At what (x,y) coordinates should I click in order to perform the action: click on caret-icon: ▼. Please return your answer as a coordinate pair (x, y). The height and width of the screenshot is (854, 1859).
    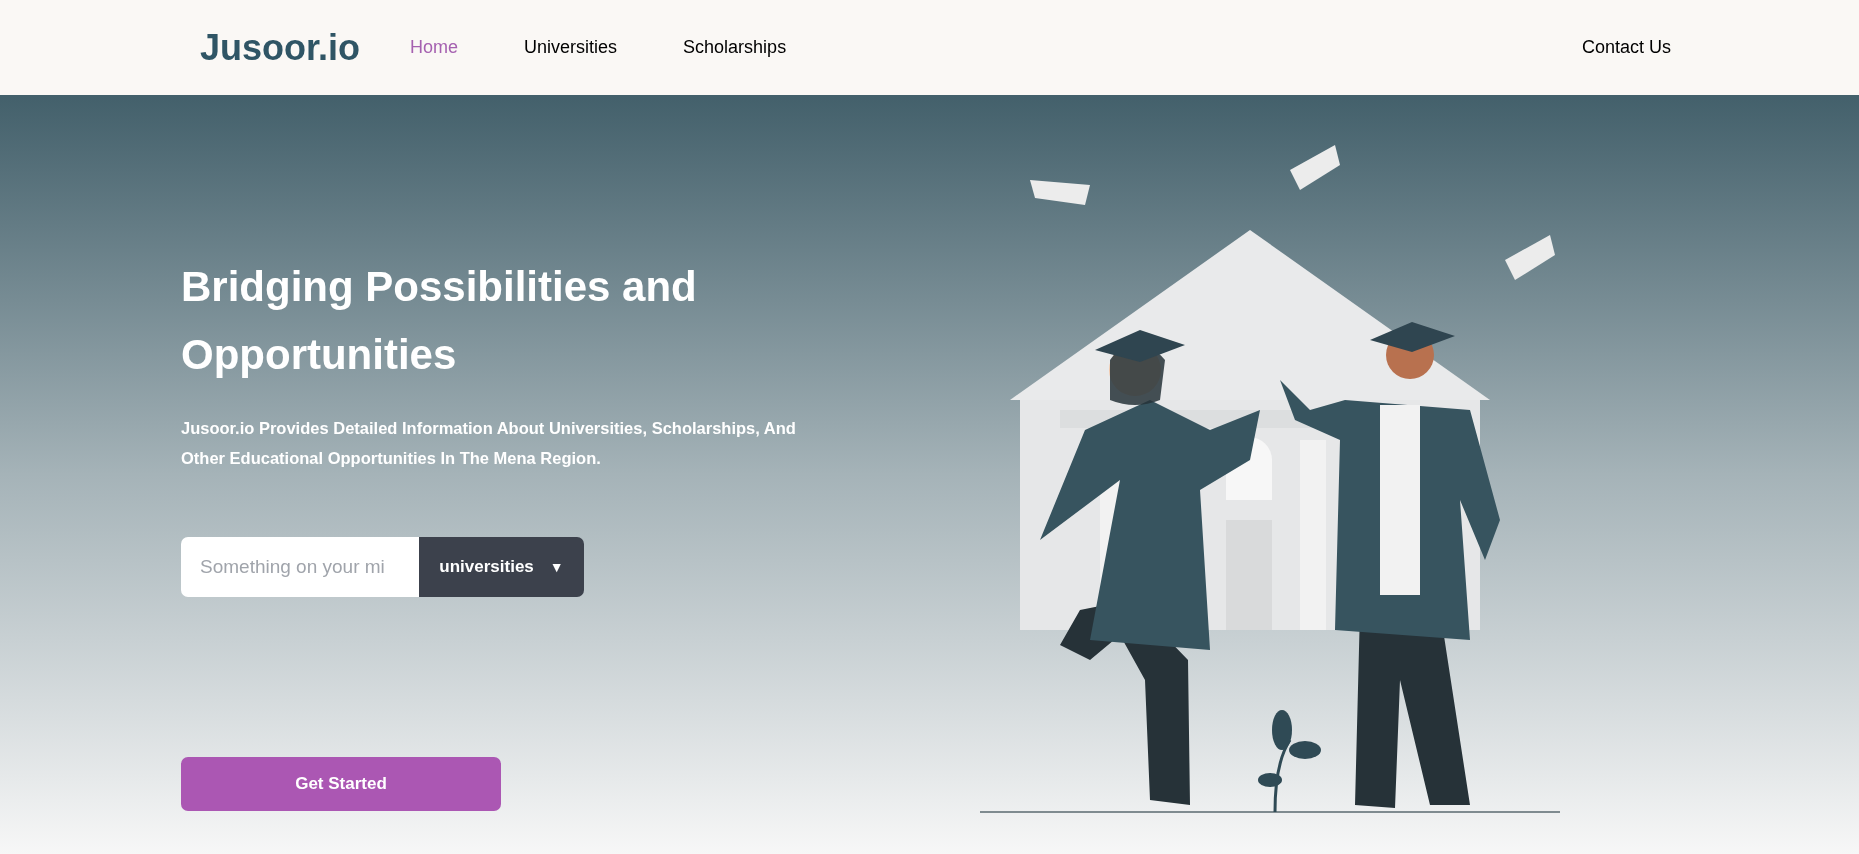
    Looking at the image, I should click on (556, 567).